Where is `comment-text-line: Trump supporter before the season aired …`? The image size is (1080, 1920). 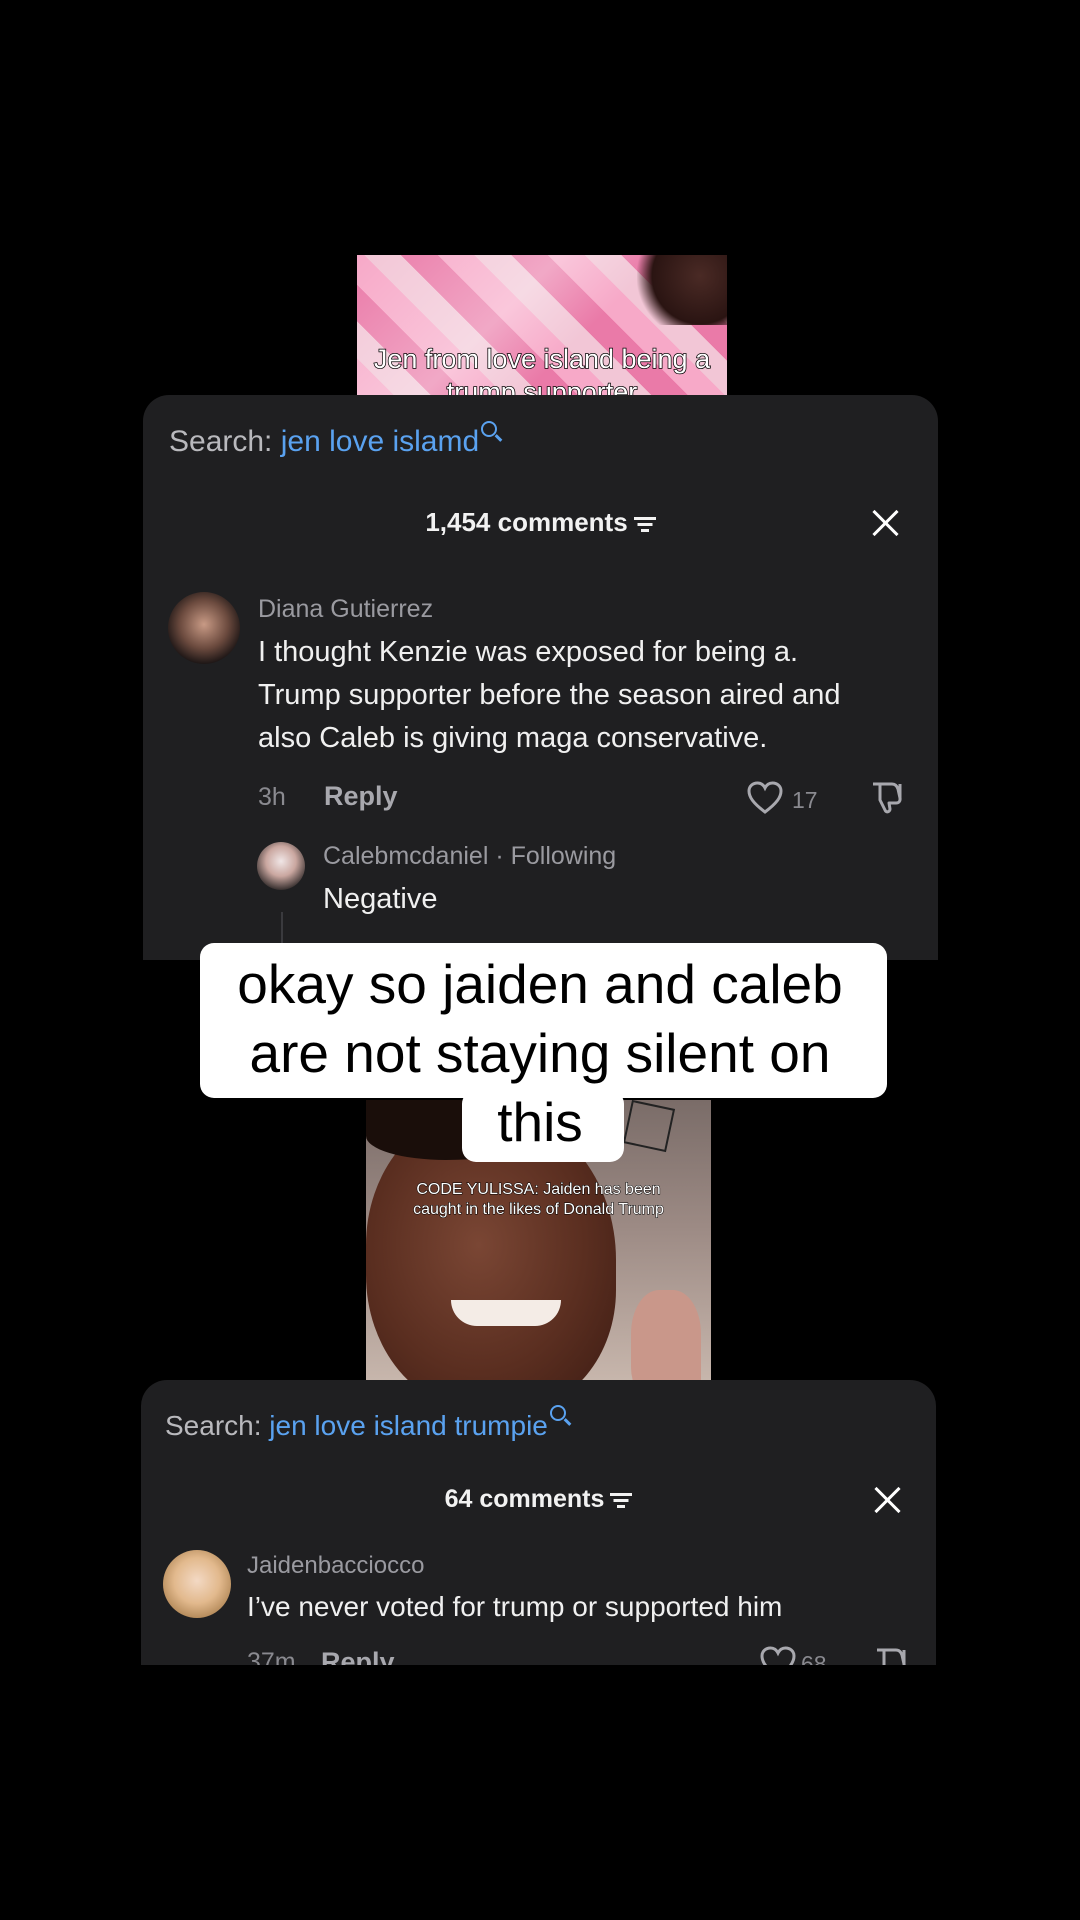
comment-text-line: Trump supporter before the season aired … is located at coordinates (549, 695).